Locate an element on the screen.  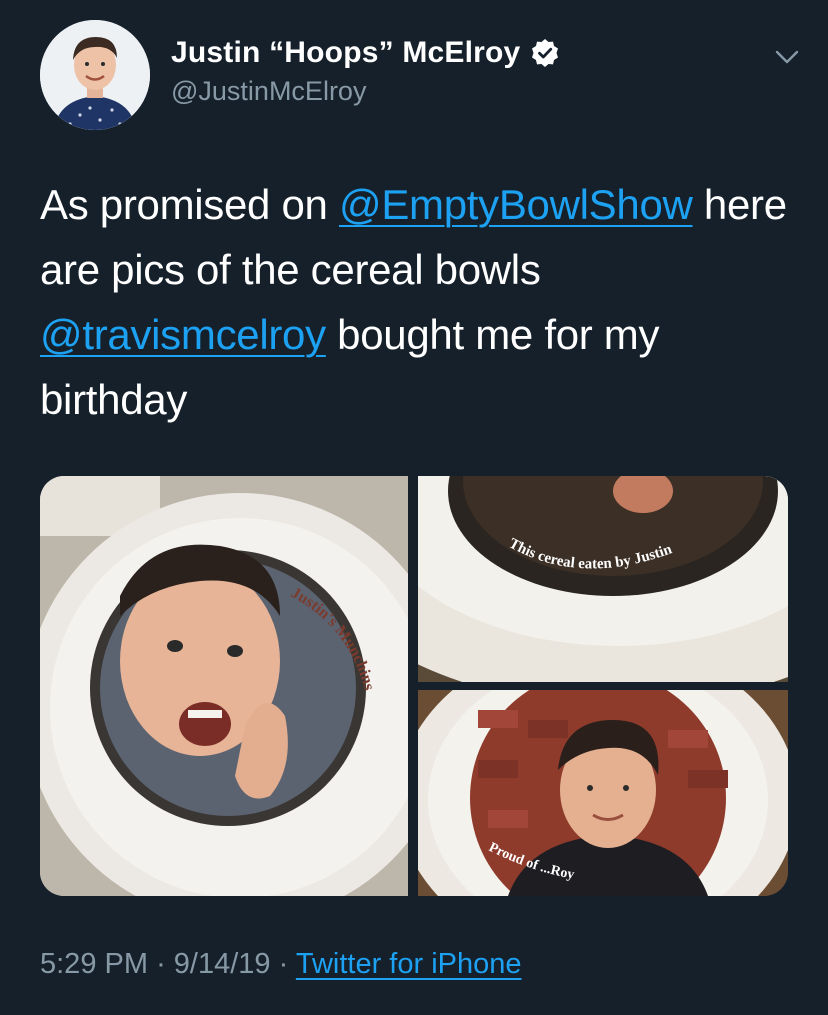
user-handle: @JustinMcElroy is located at coordinates (268, 91).